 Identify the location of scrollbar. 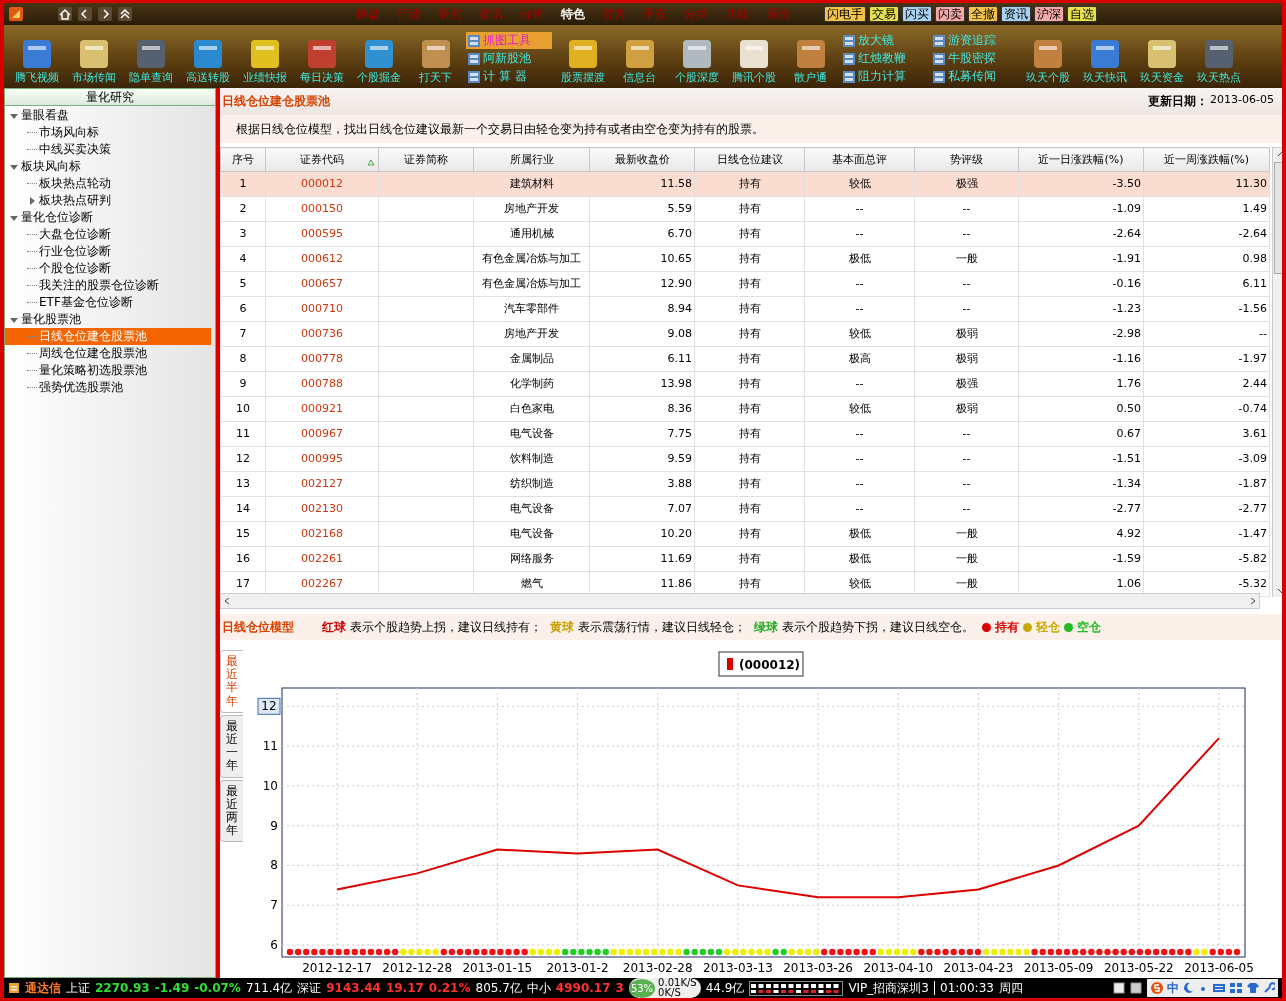
(740, 601).